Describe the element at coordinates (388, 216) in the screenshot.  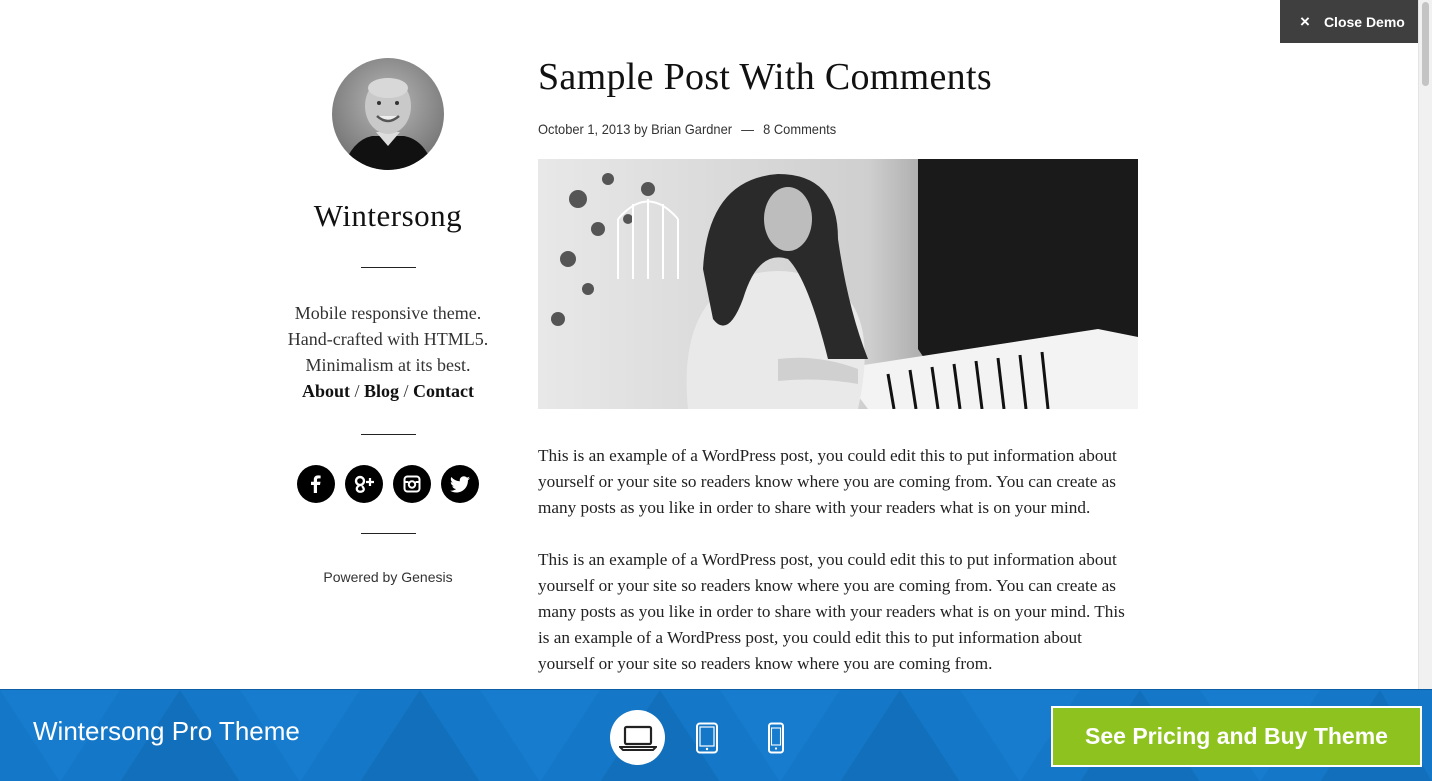
I see `site-title: Wintersong` at that location.